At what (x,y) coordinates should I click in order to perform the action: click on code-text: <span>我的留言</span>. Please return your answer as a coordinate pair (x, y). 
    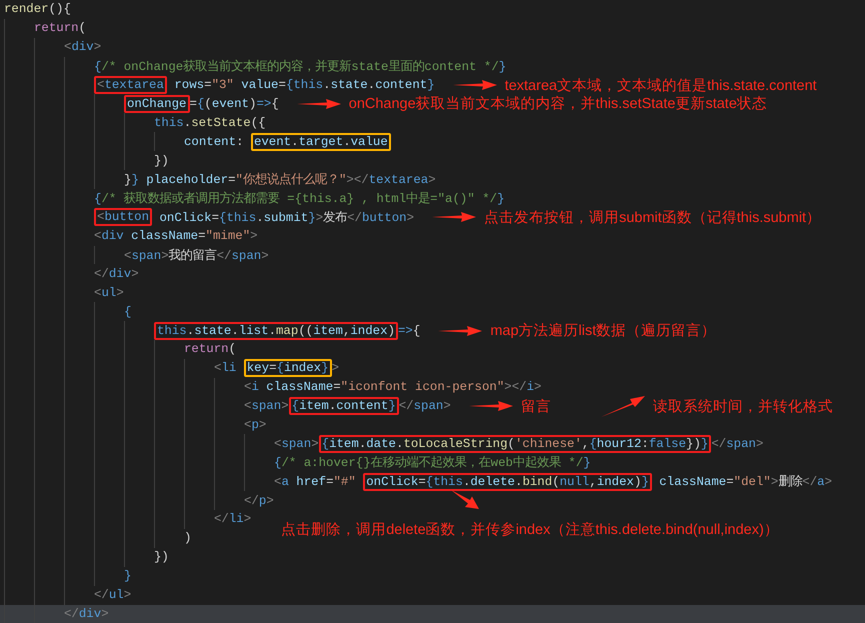
    Looking at the image, I should click on (196, 256).